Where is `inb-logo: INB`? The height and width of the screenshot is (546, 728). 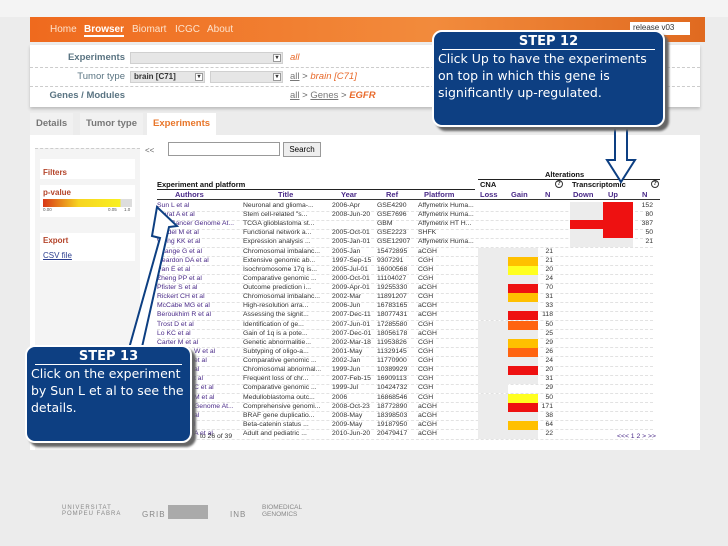
inb-logo: INB is located at coordinates (238, 514).